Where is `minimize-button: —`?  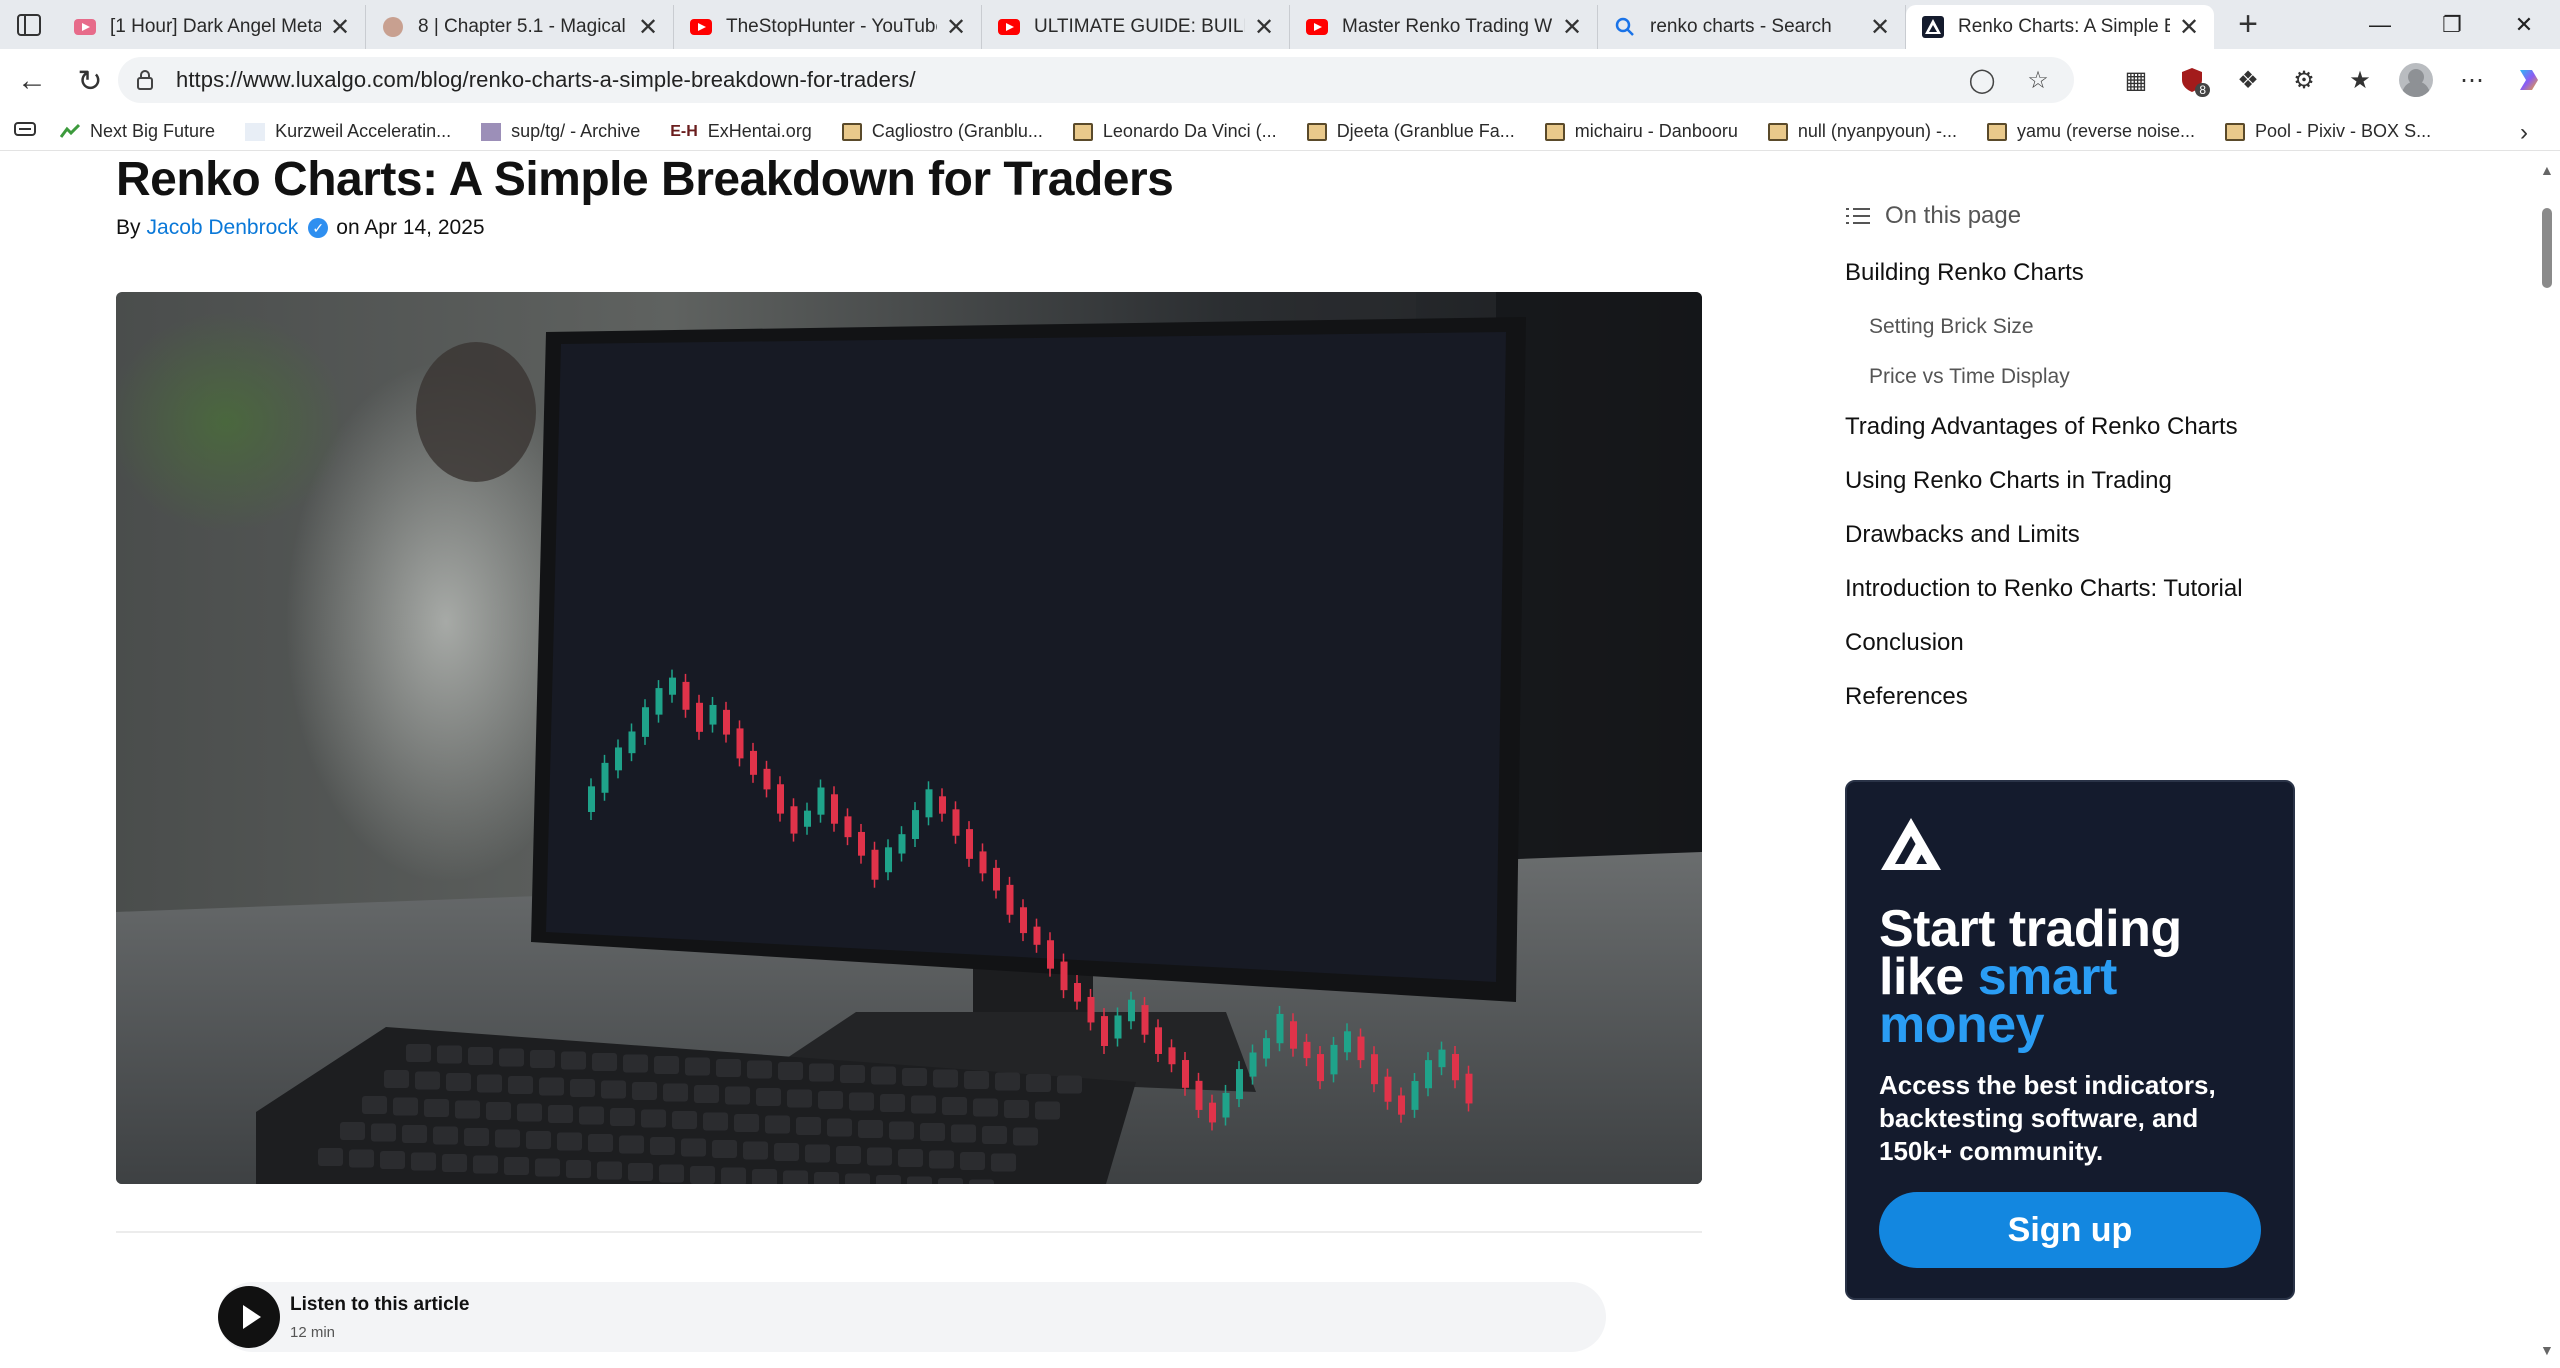 minimize-button: — is located at coordinates (2380, 24).